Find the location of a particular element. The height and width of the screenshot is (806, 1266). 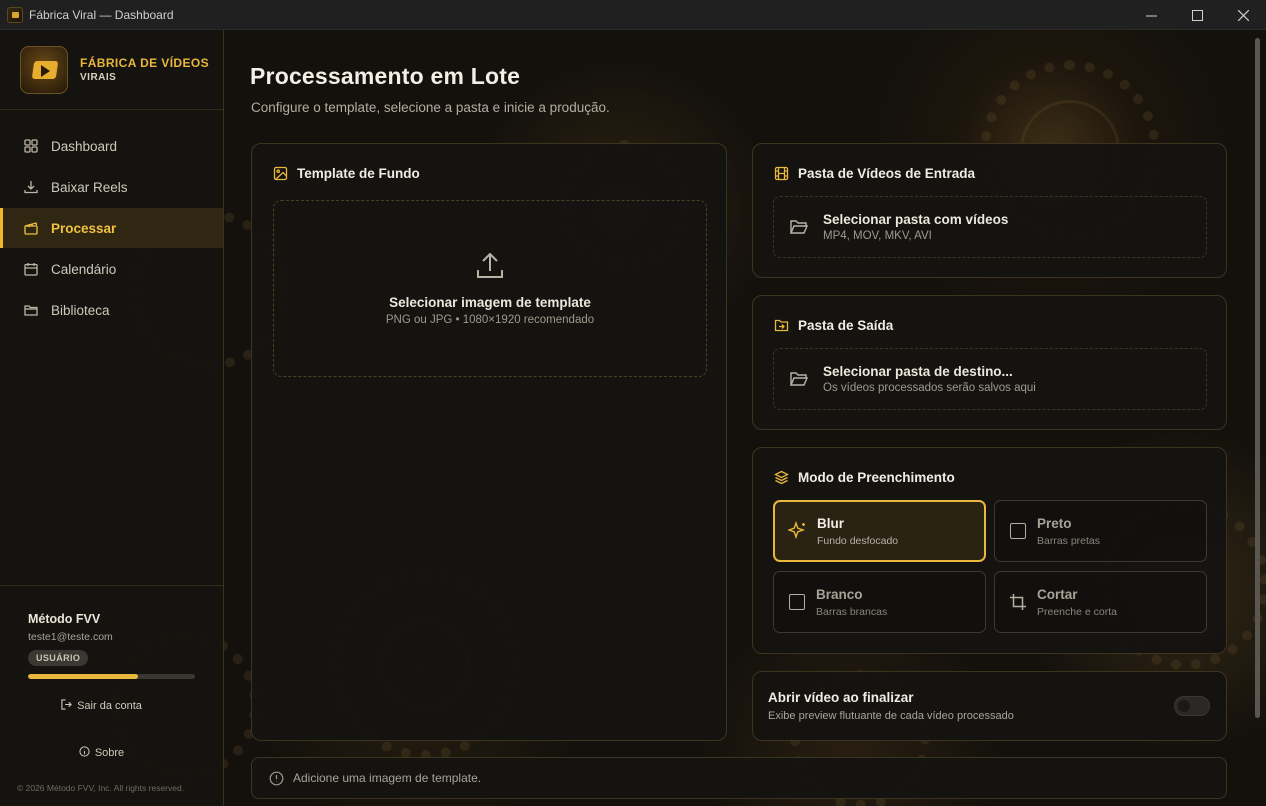

folder-output-icon is located at coordinates (781, 325).